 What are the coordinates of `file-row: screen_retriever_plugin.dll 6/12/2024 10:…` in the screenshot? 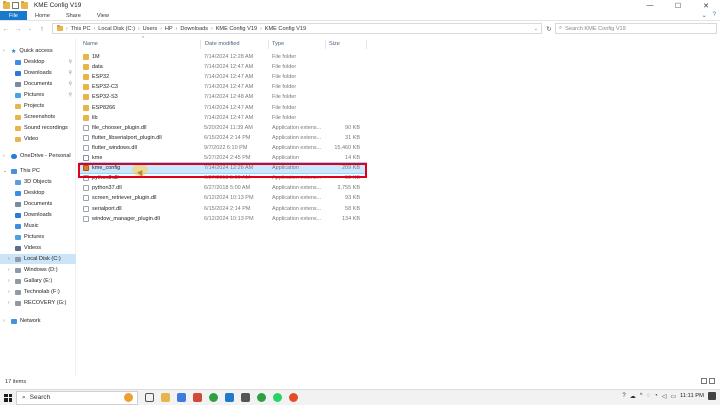 It's located at (223, 198).